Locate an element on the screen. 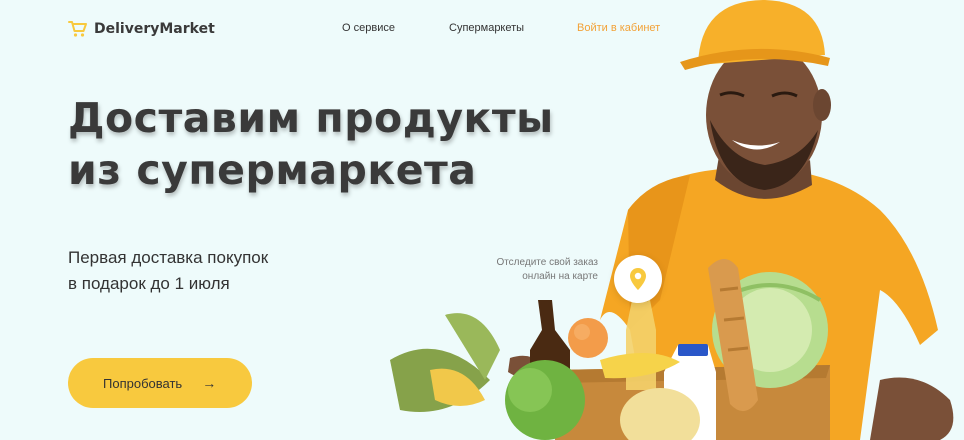 The image size is (964, 440). map-pin-icon is located at coordinates (638, 279).